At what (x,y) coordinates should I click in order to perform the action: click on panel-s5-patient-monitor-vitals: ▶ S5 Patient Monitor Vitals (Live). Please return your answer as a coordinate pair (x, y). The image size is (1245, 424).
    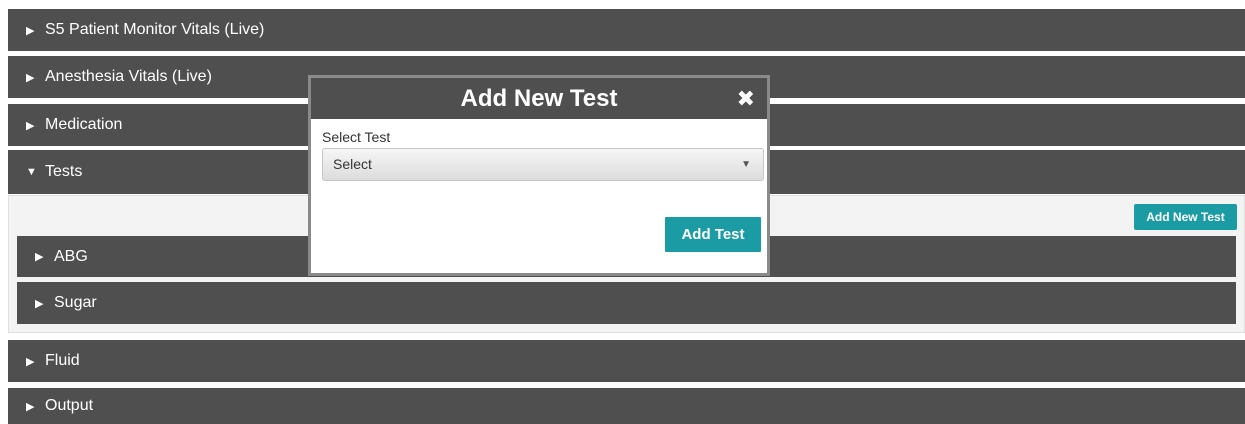
    Looking at the image, I should click on (626, 30).